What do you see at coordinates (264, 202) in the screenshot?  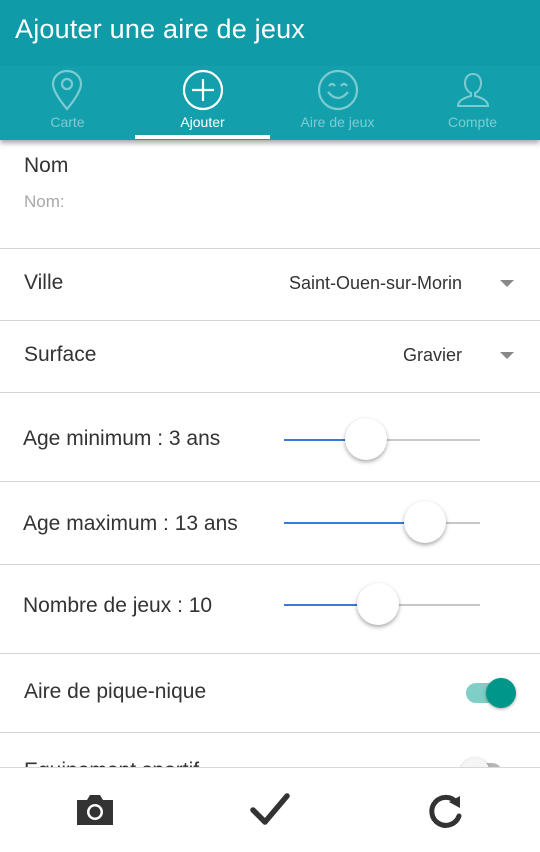 I see `name-input` at bounding box center [264, 202].